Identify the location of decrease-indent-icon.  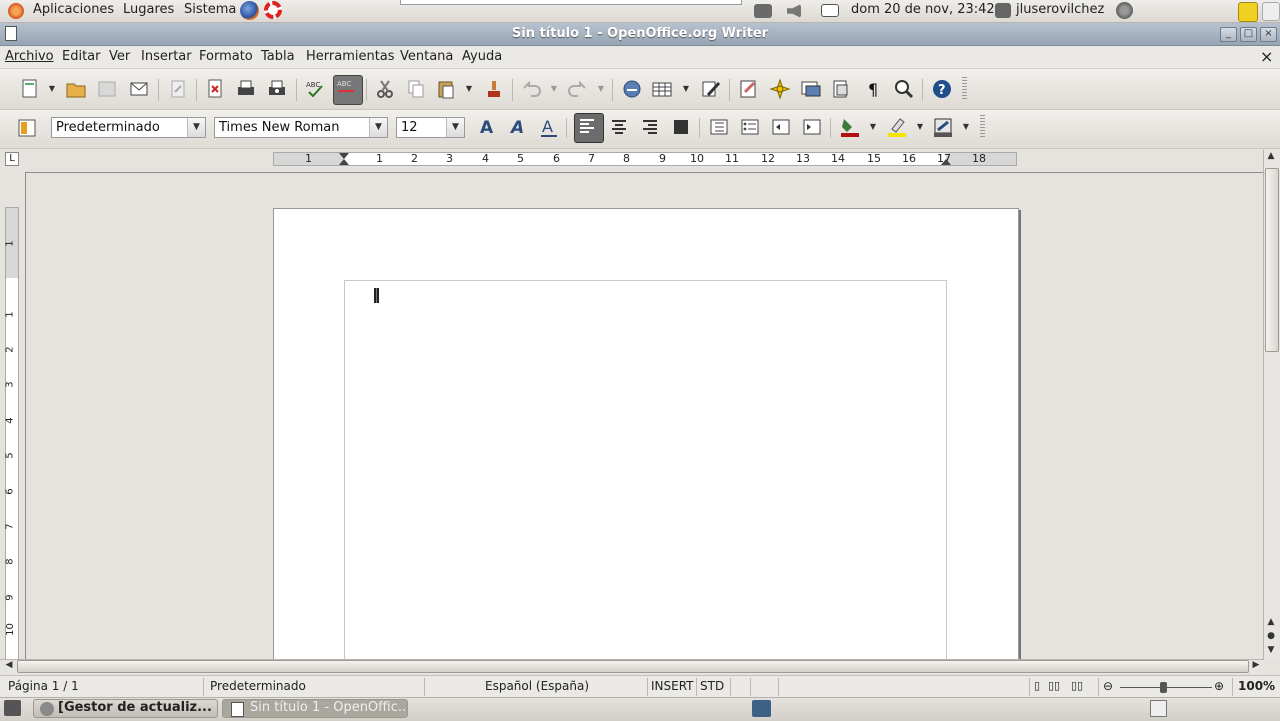
(781, 127).